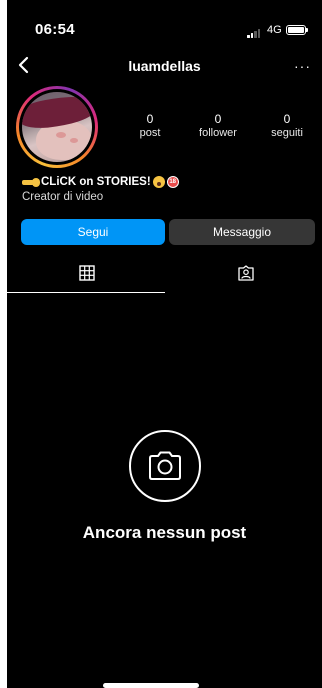 The image size is (322, 688). What do you see at coordinates (31, 182) in the screenshot?
I see `pointing-hand-icon` at bounding box center [31, 182].